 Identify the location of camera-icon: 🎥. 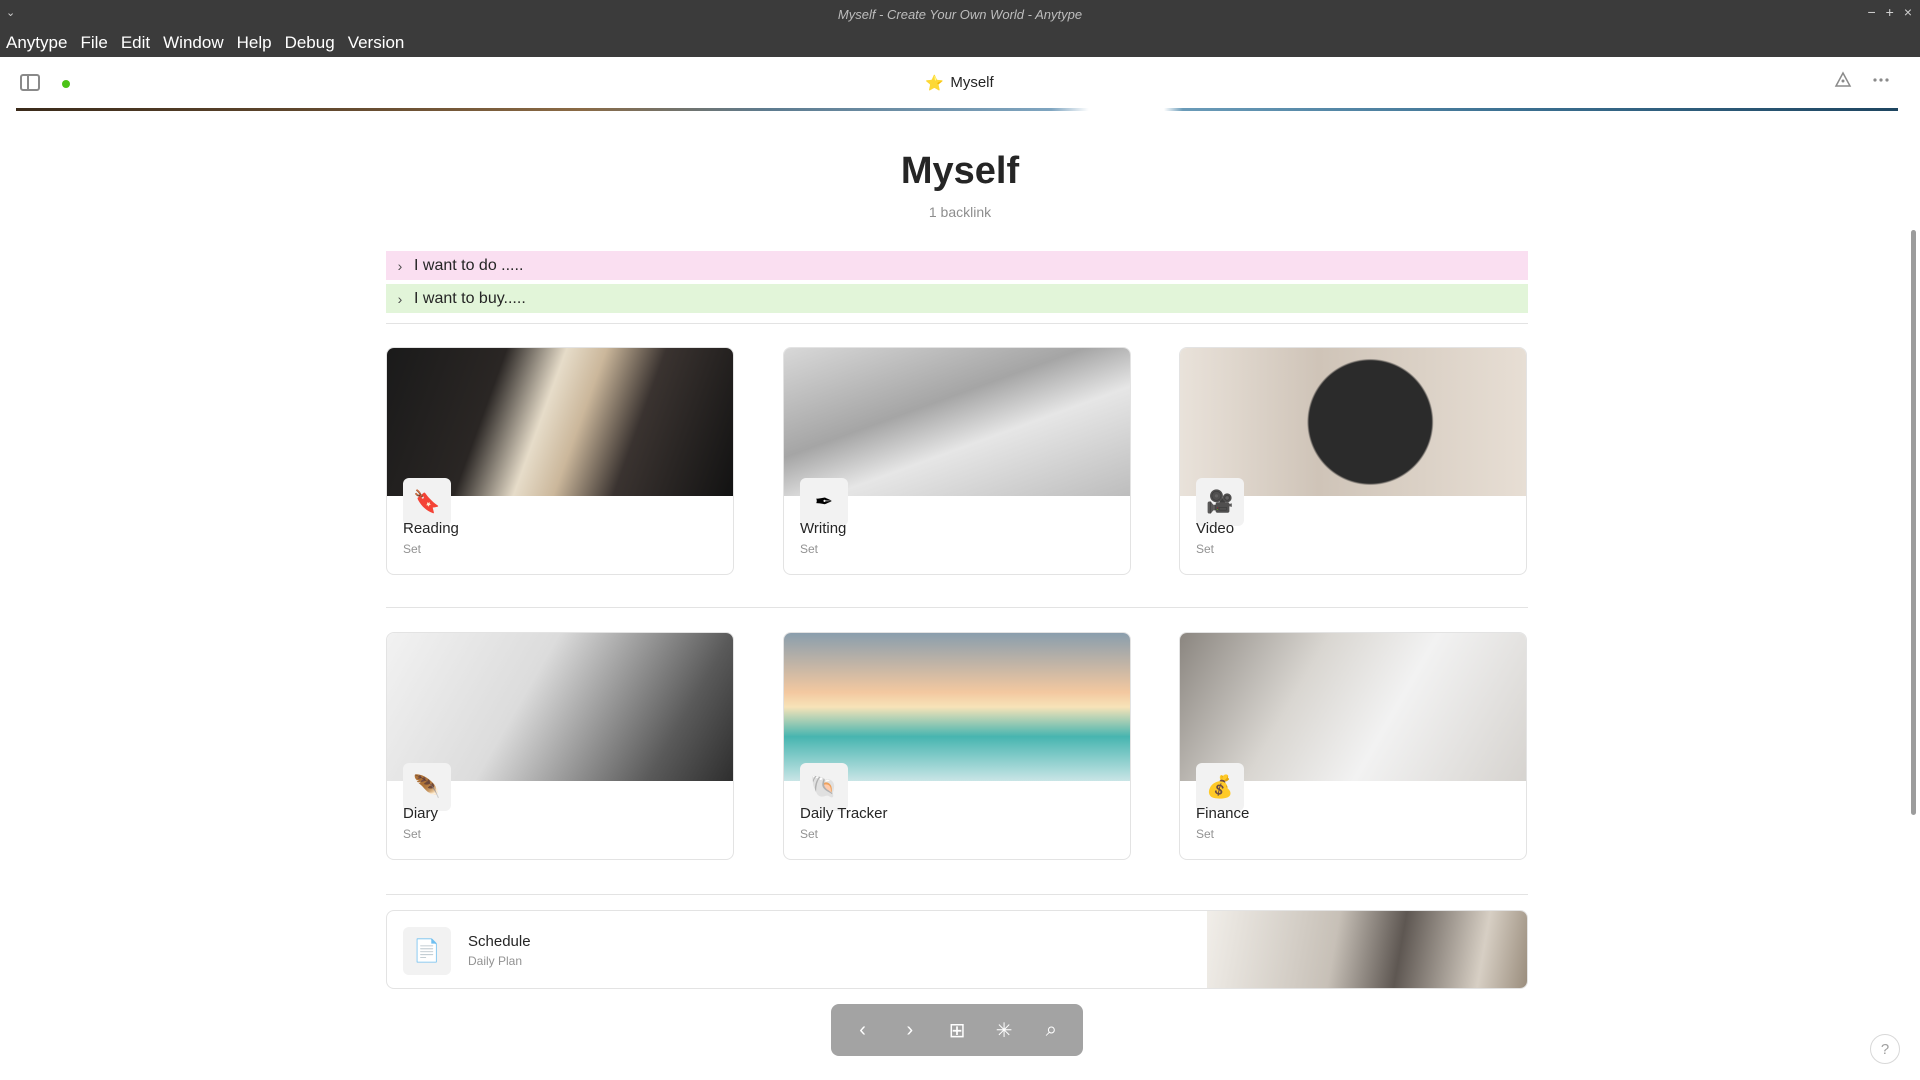
(1220, 502).